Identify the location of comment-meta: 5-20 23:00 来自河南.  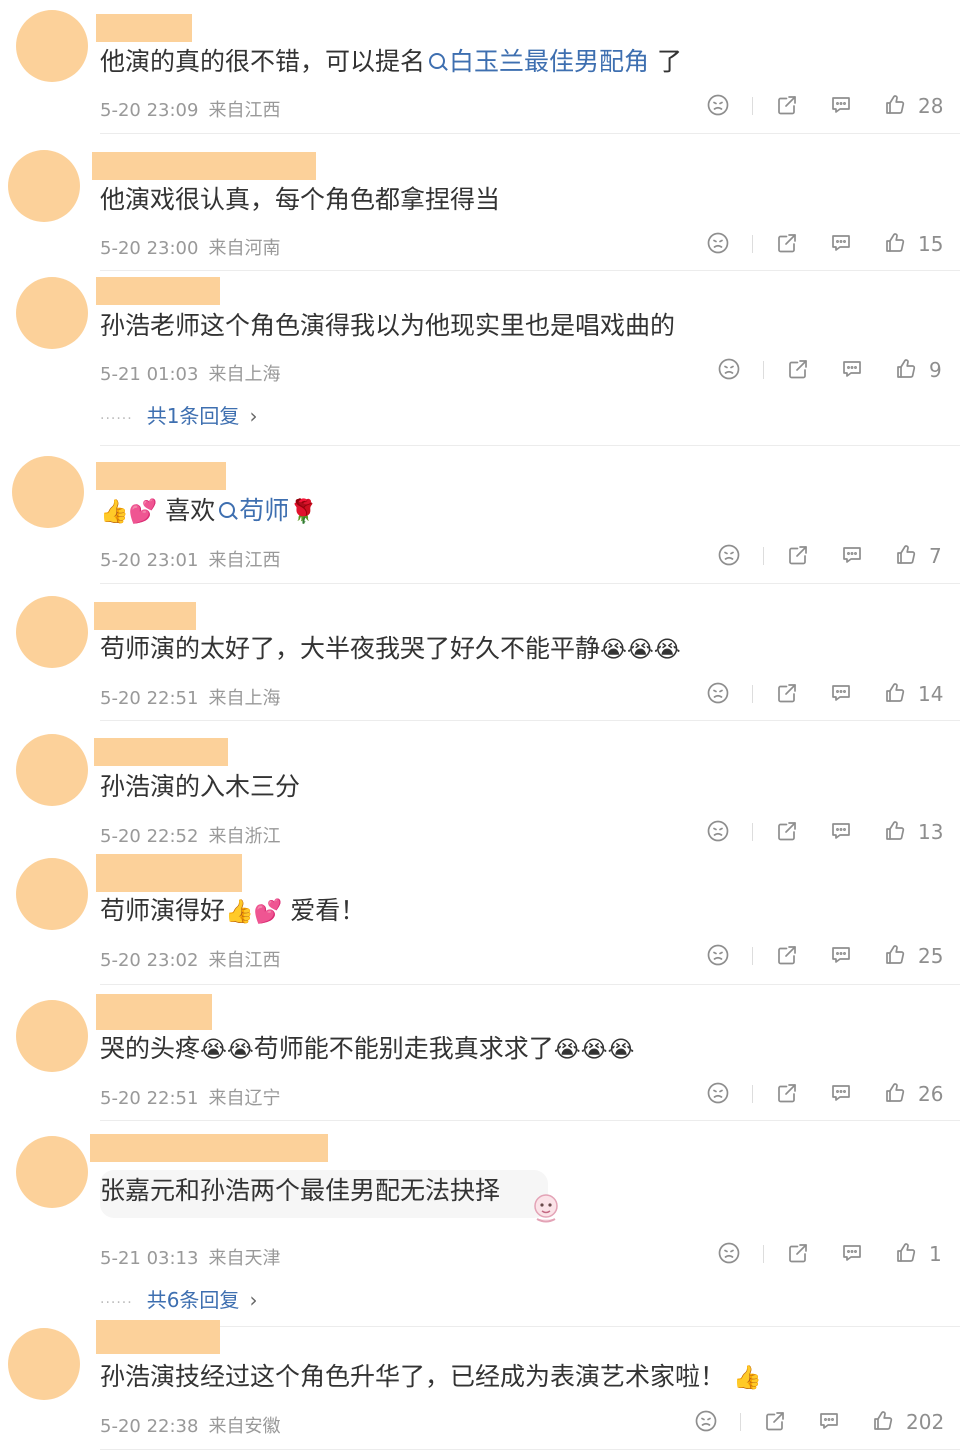
(190, 247).